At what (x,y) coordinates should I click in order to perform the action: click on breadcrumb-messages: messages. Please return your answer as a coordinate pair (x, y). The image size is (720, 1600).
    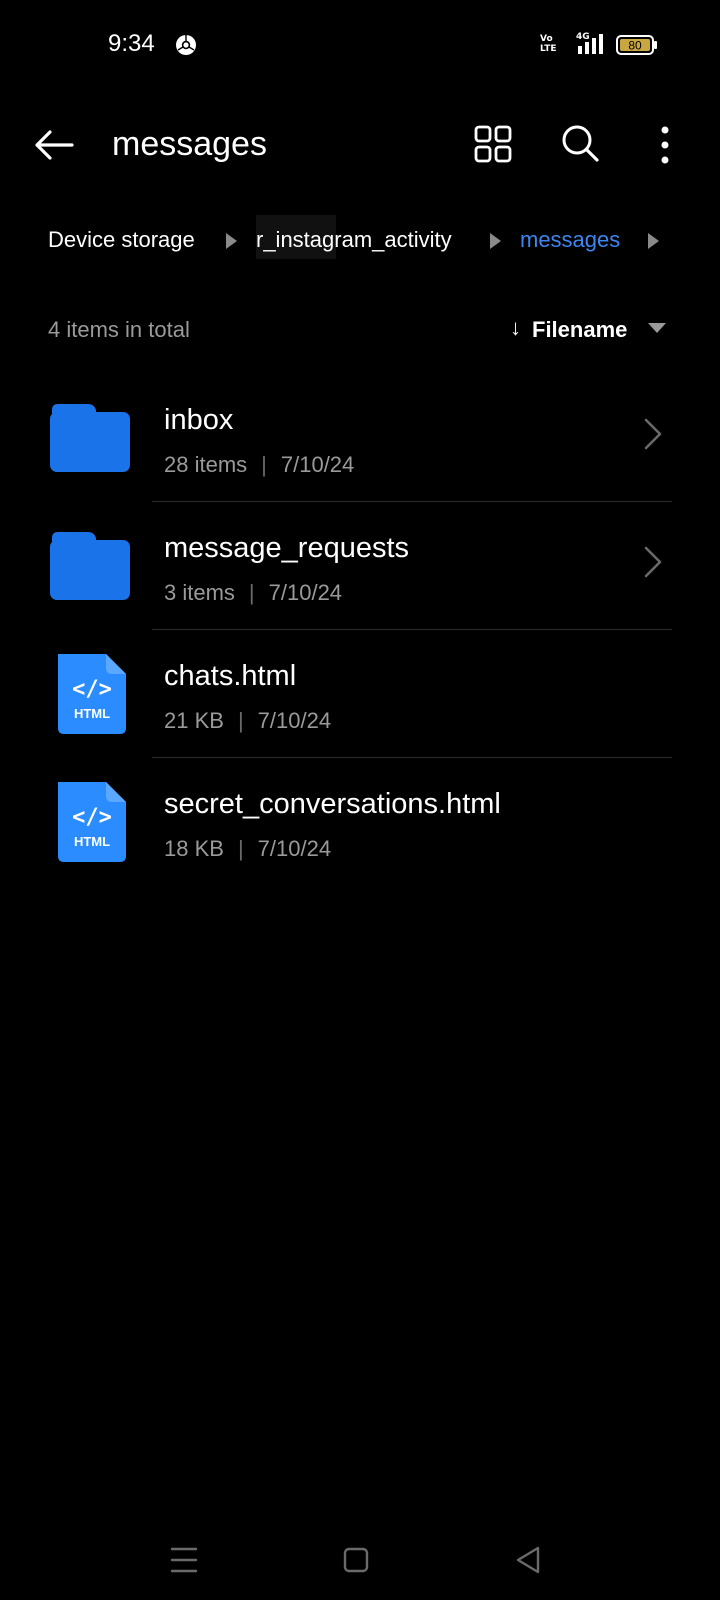
    Looking at the image, I should click on (570, 240).